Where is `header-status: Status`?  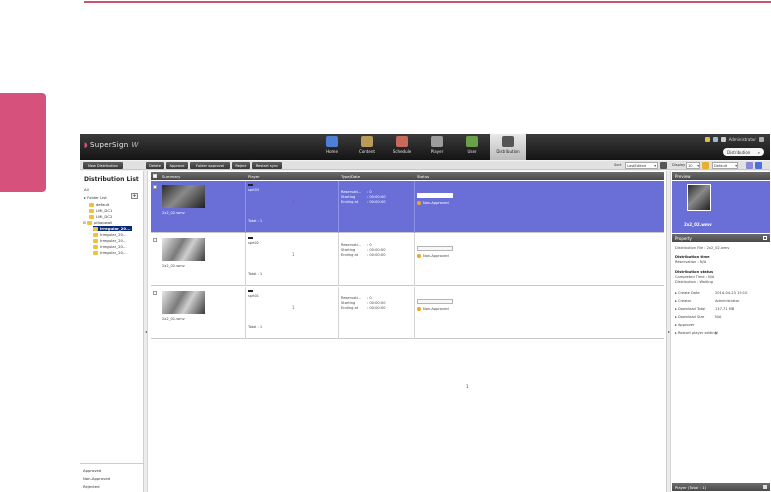
header-status: Status is located at coordinates (423, 176).